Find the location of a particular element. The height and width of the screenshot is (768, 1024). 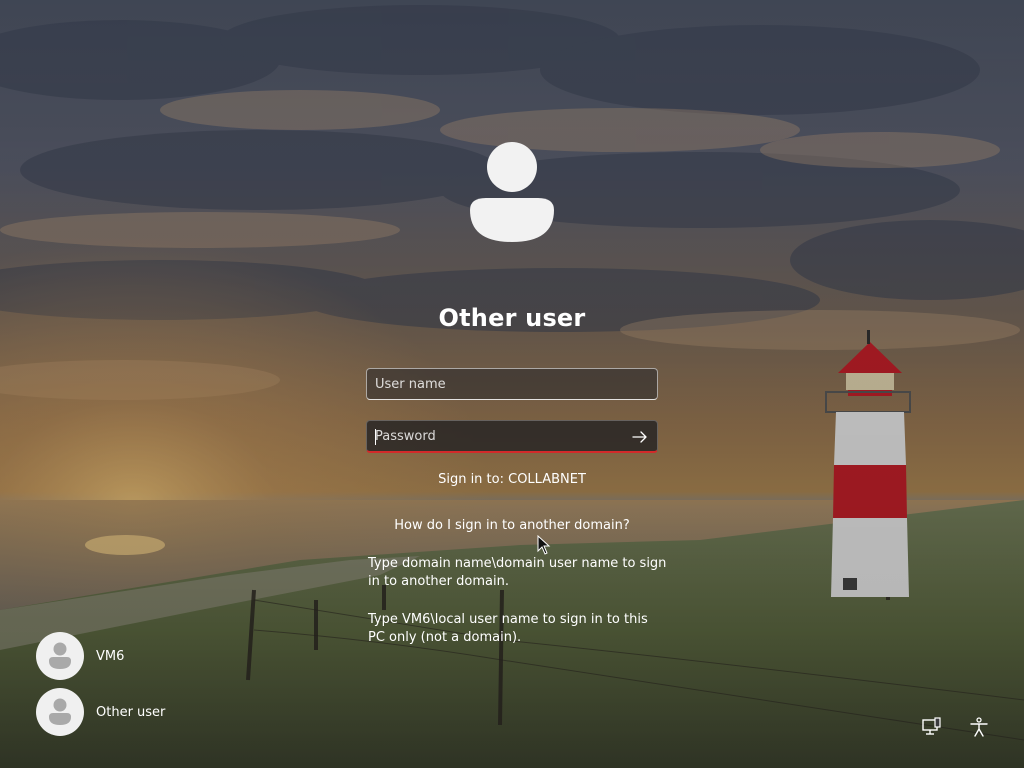

network-icon is located at coordinates (931, 726).